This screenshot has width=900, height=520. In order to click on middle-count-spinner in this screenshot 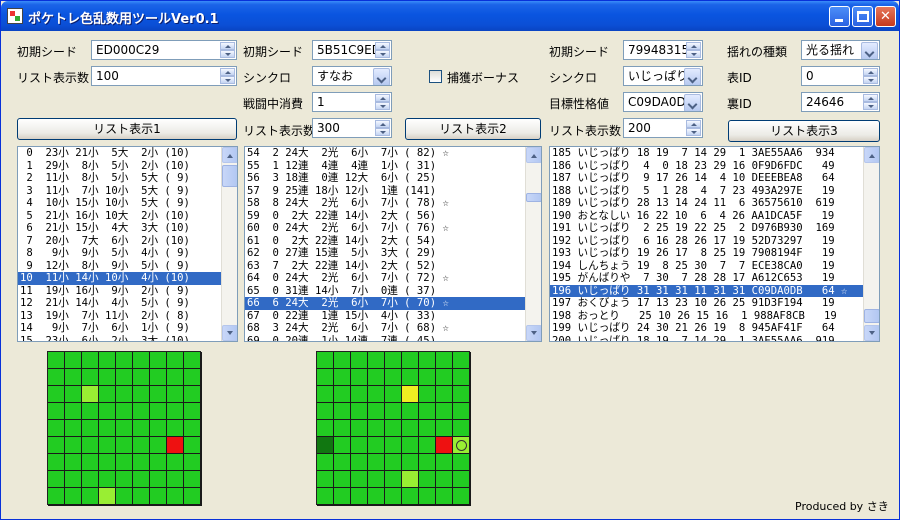, I will do `click(382, 128)`.